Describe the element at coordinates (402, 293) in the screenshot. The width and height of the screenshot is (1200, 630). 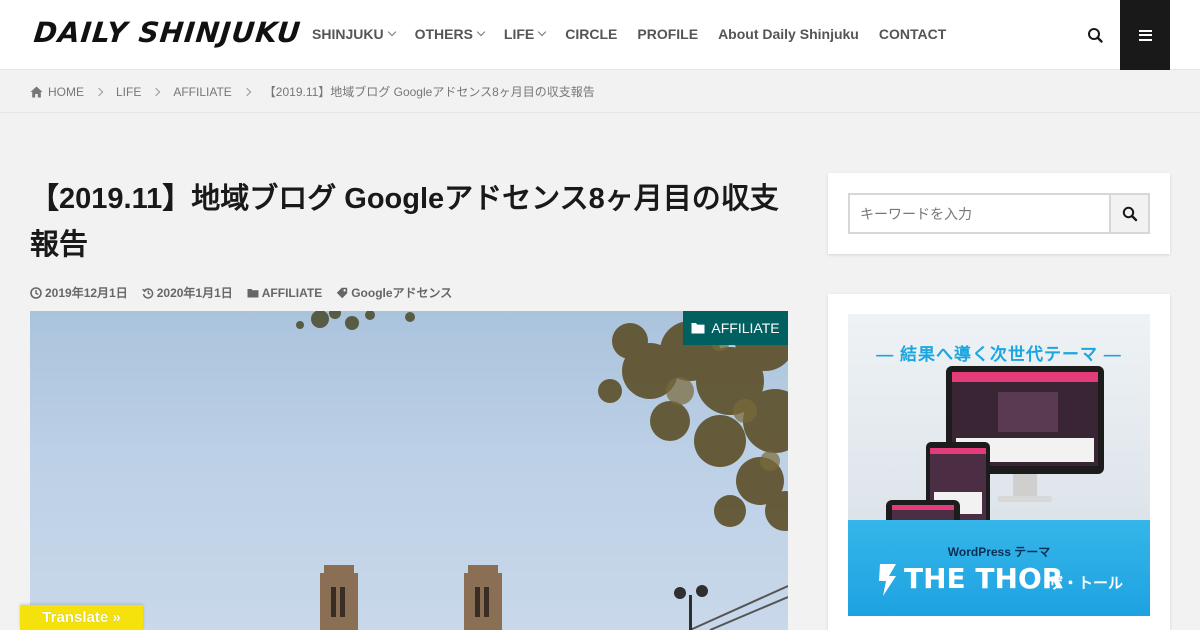
I see `post-tag-text: Googleアドセンス` at that location.